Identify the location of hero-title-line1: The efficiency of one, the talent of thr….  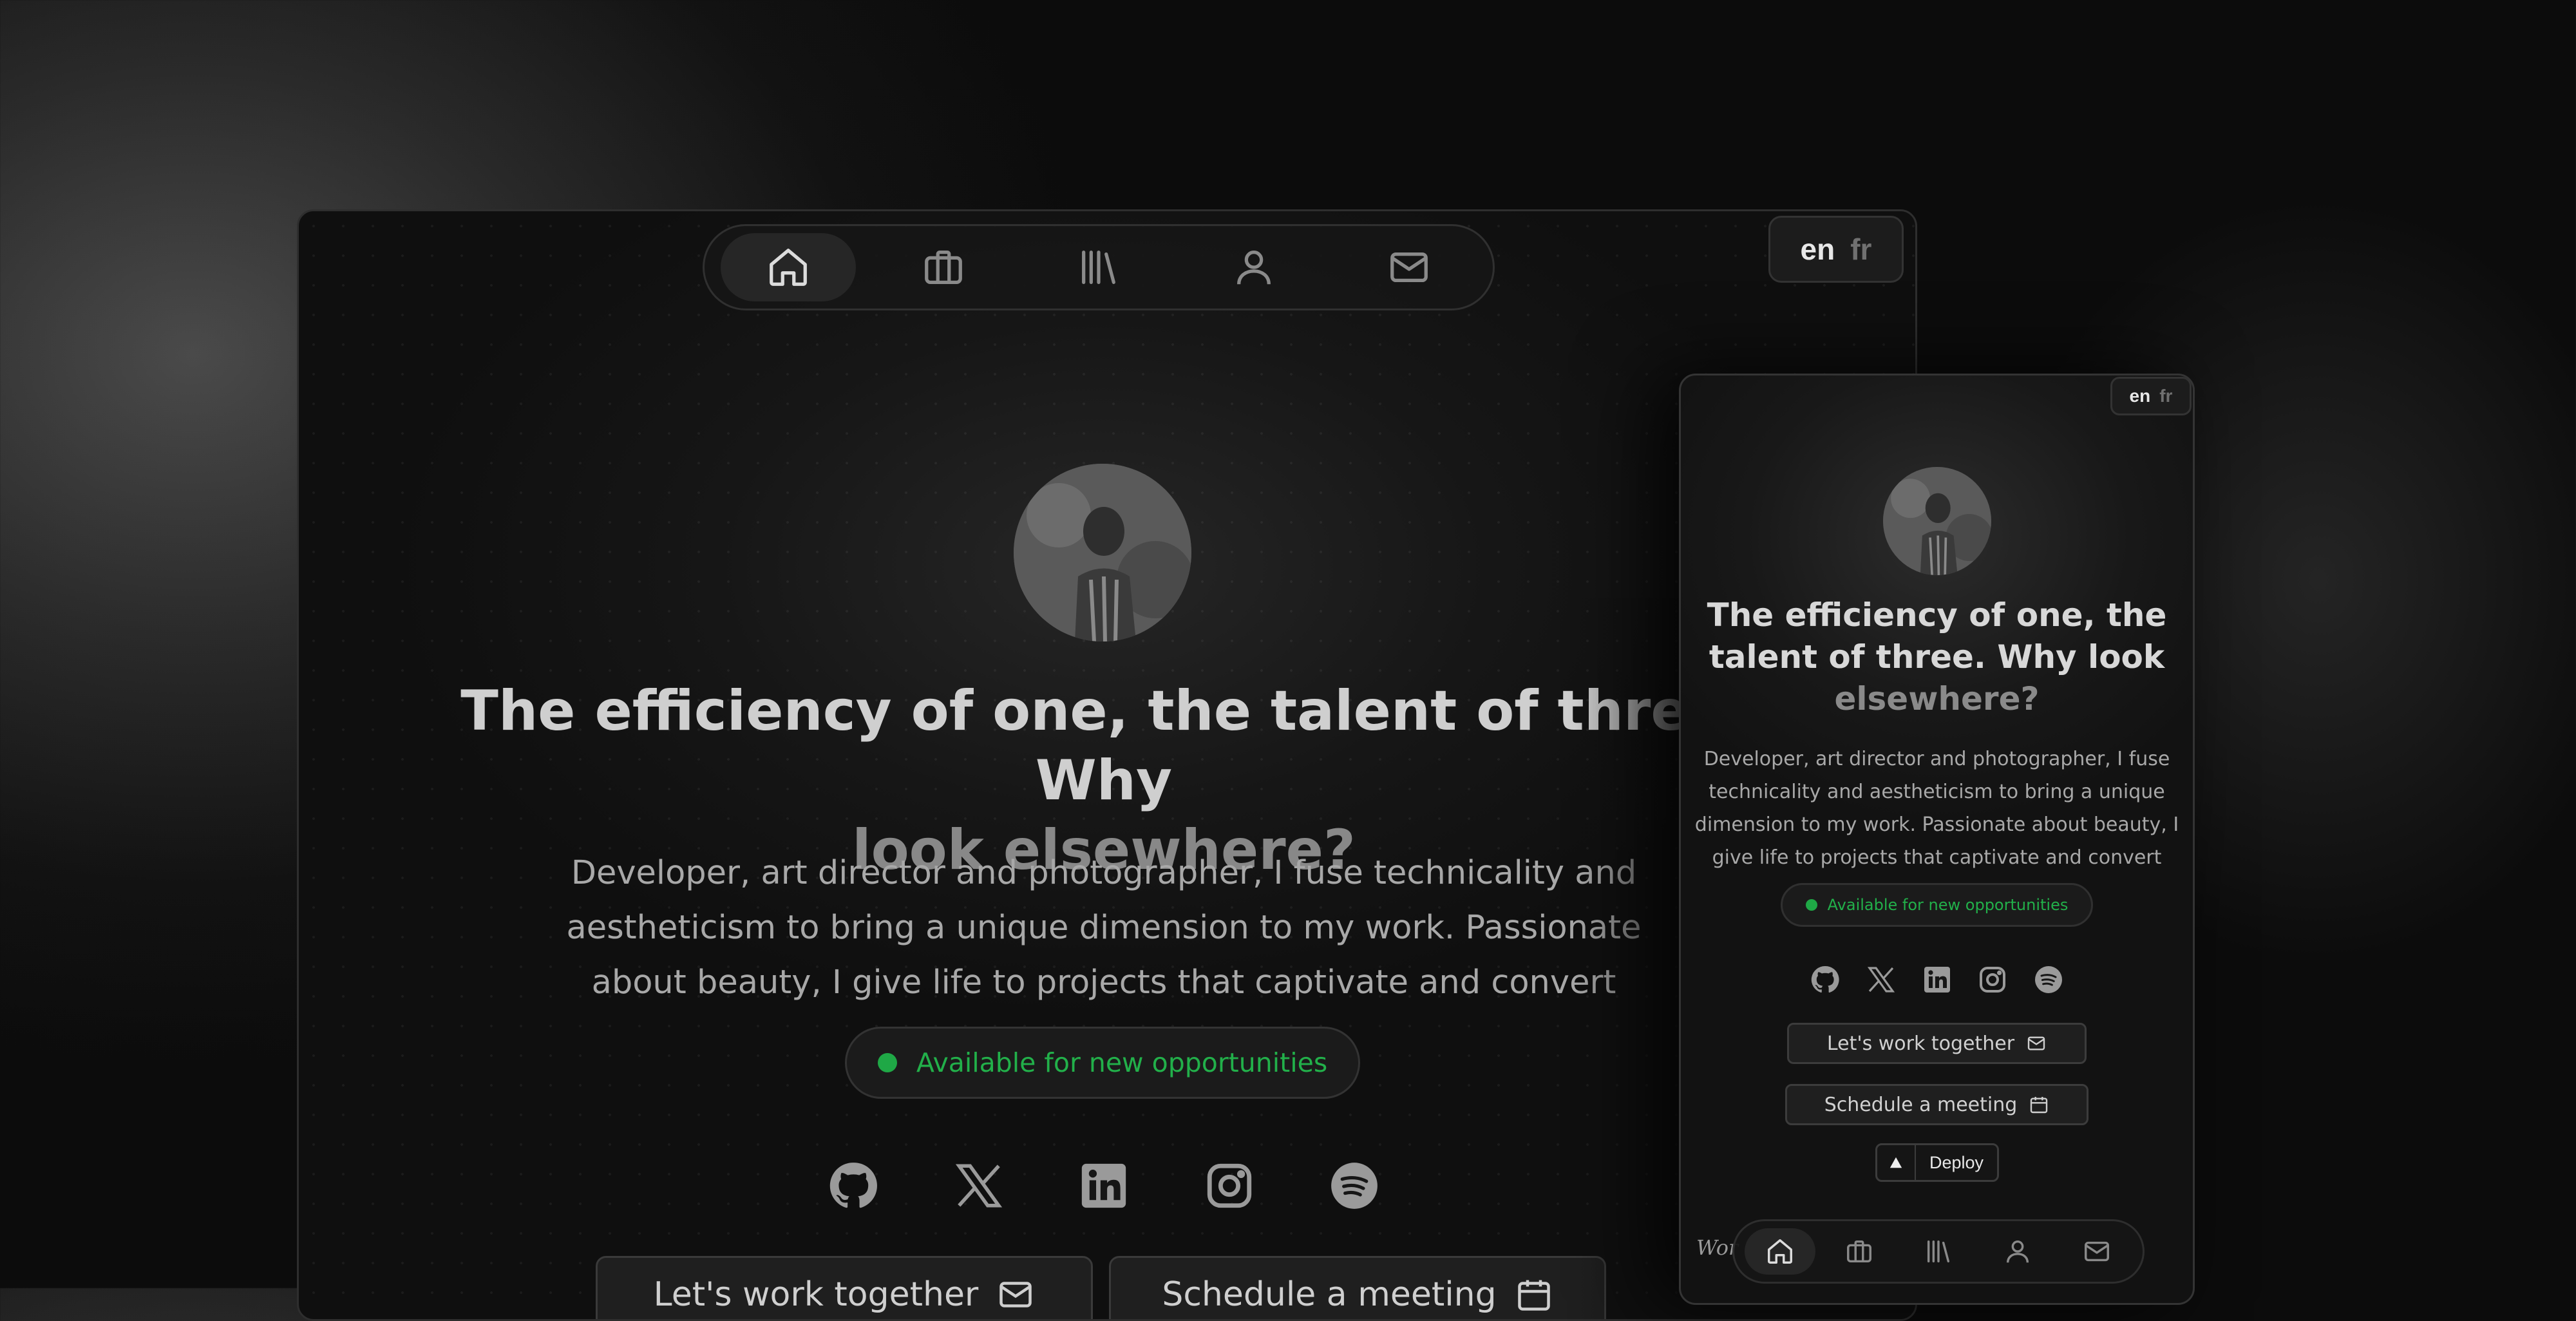
(1103, 746).